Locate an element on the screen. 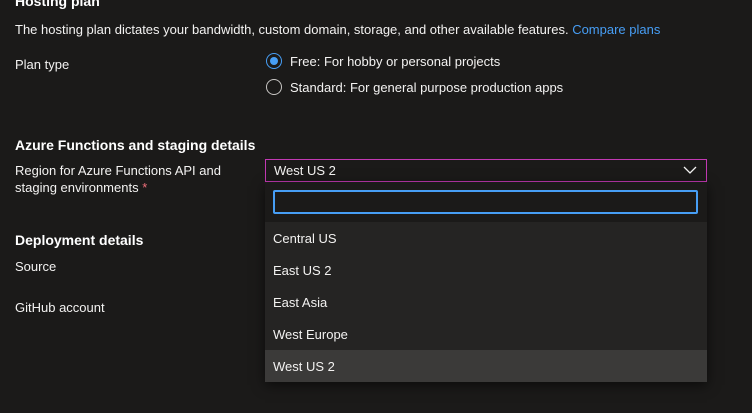 The height and width of the screenshot is (413, 752). region-select: West US 2 is located at coordinates (486, 170).